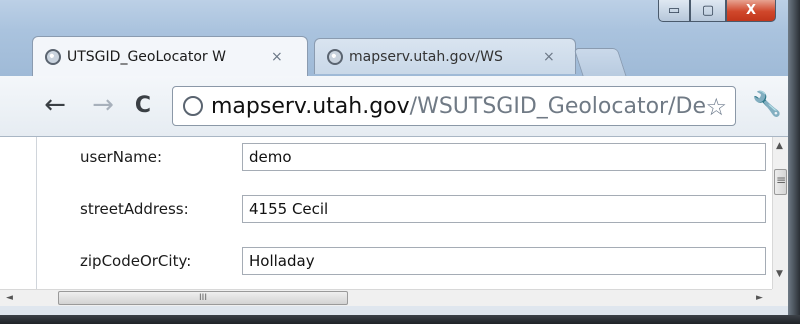 This screenshot has height=324, width=800. I want to click on username-input, so click(504, 157).